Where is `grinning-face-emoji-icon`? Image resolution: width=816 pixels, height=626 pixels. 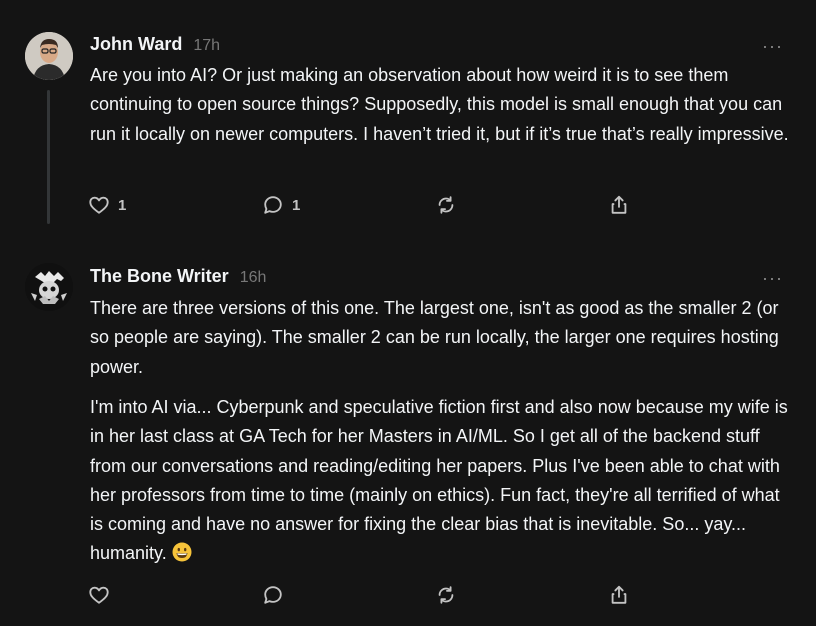 grinning-face-emoji-icon is located at coordinates (182, 552).